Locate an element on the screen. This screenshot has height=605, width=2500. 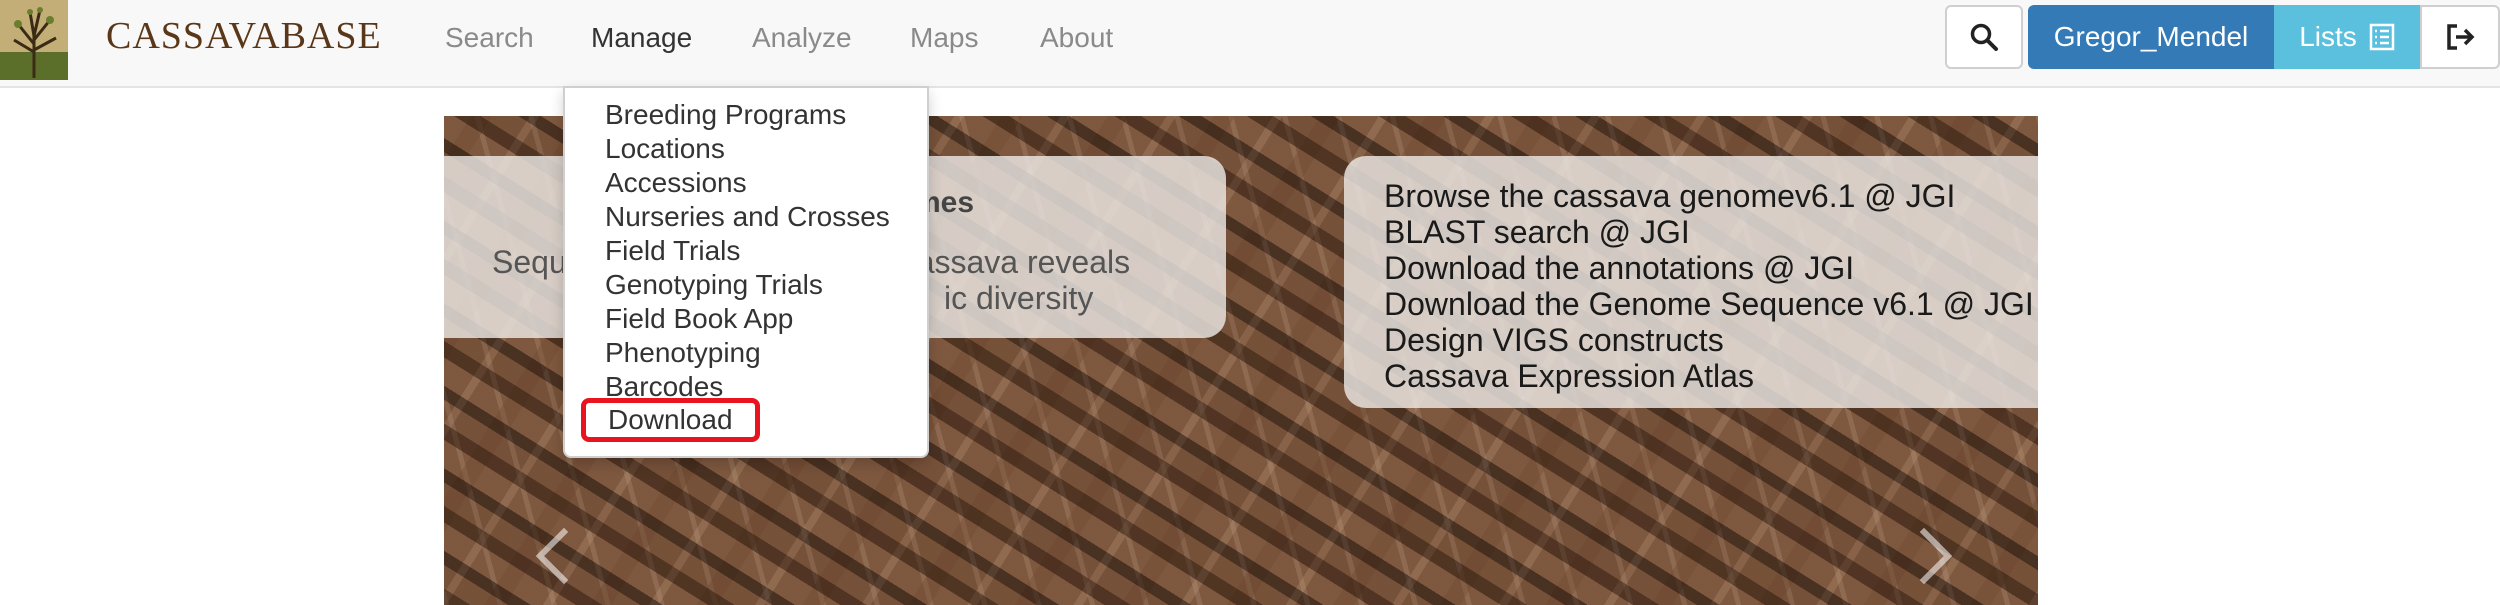
menu-item-locations: Locations is located at coordinates (665, 149).